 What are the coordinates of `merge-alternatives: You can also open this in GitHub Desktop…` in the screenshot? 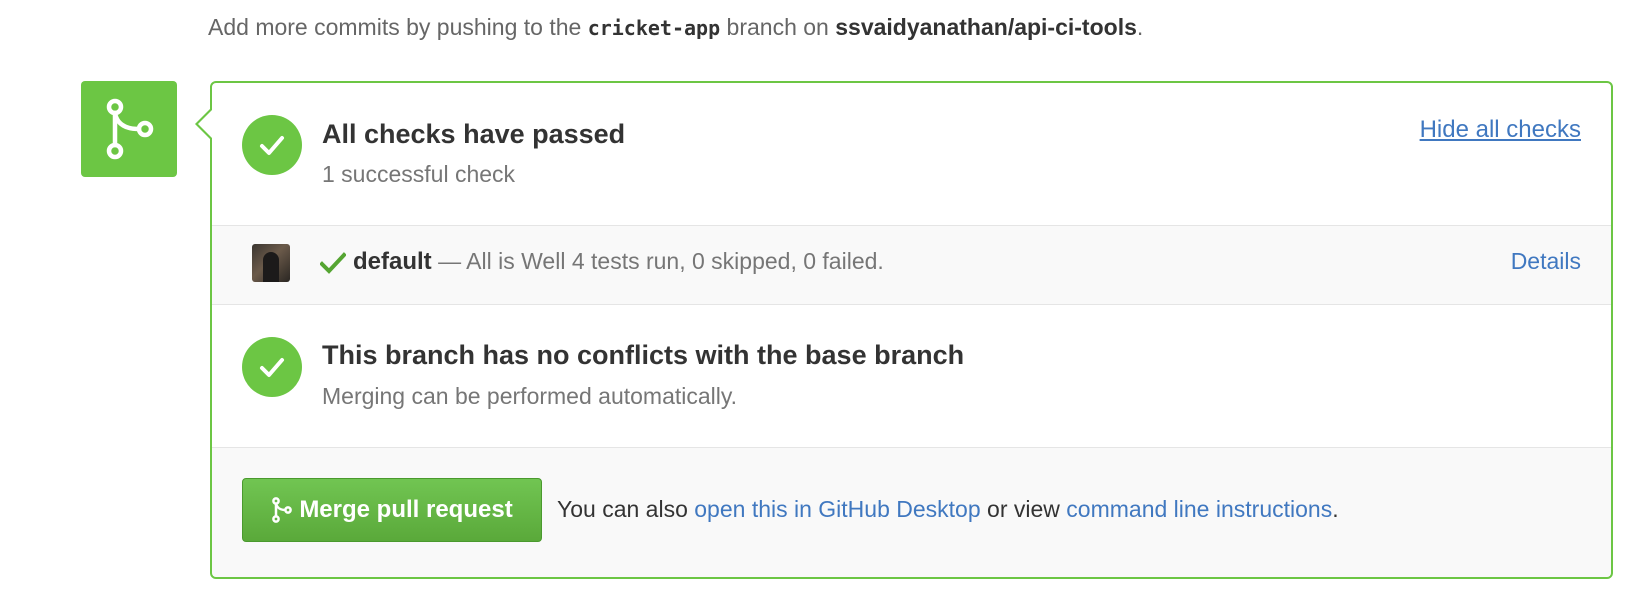 It's located at (948, 509).